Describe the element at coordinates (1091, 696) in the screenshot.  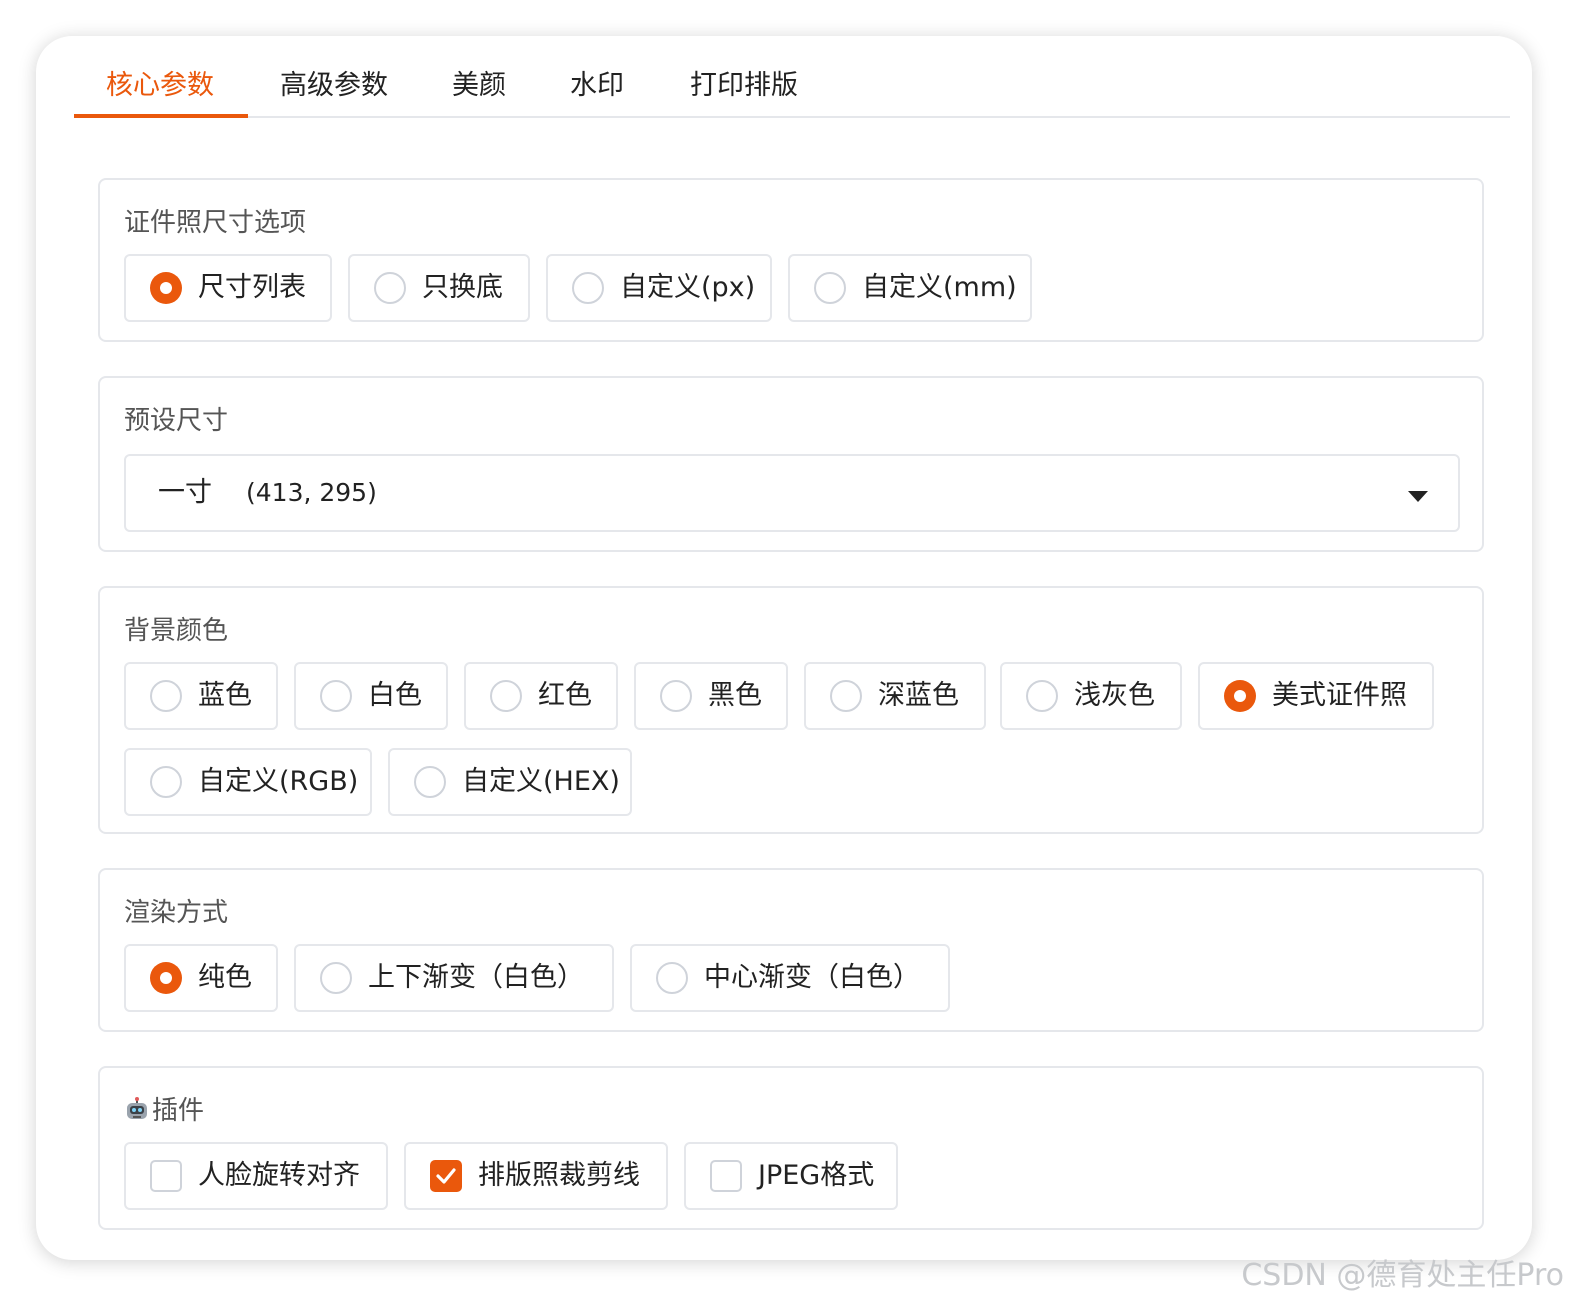
I see `radio-light-gray: 浅灰色` at that location.